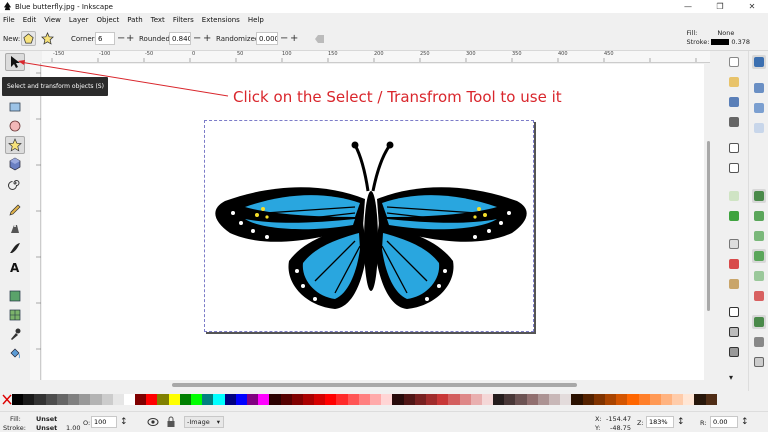 The width and height of the screenshot is (768, 432). What do you see at coordinates (183, 20) in the screenshot?
I see `menu-filters: Filters` at bounding box center [183, 20].